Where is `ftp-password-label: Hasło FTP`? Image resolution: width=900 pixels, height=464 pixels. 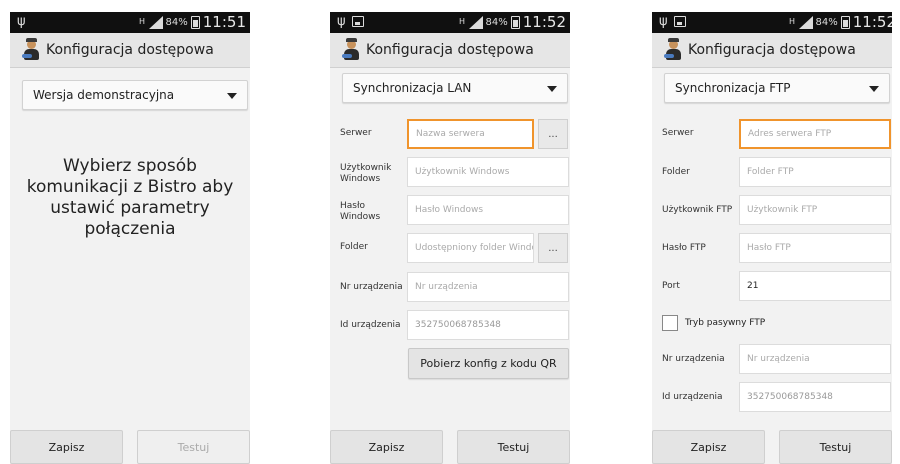 ftp-password-label: Hasło FTP is located at coordinates (684, 248).